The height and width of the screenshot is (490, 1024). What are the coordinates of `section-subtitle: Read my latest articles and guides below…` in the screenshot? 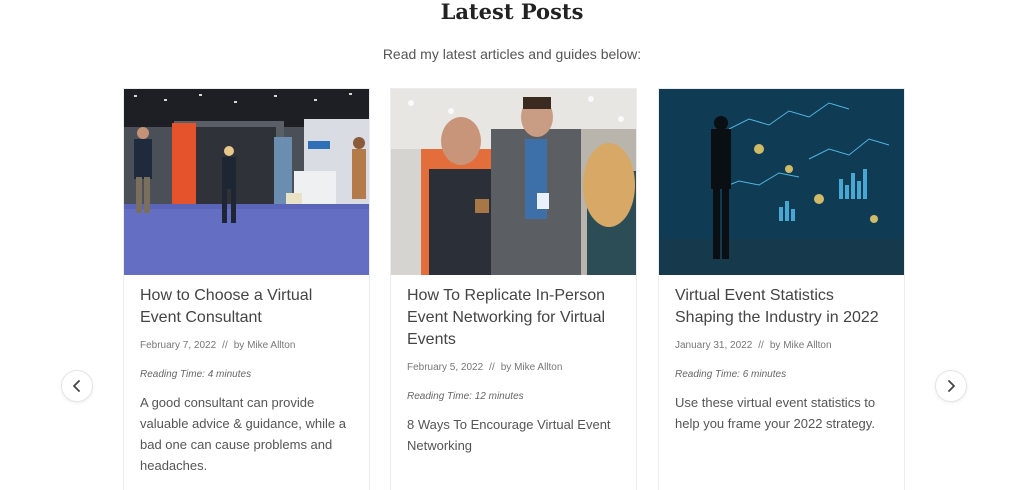 It's located at (512, 54).